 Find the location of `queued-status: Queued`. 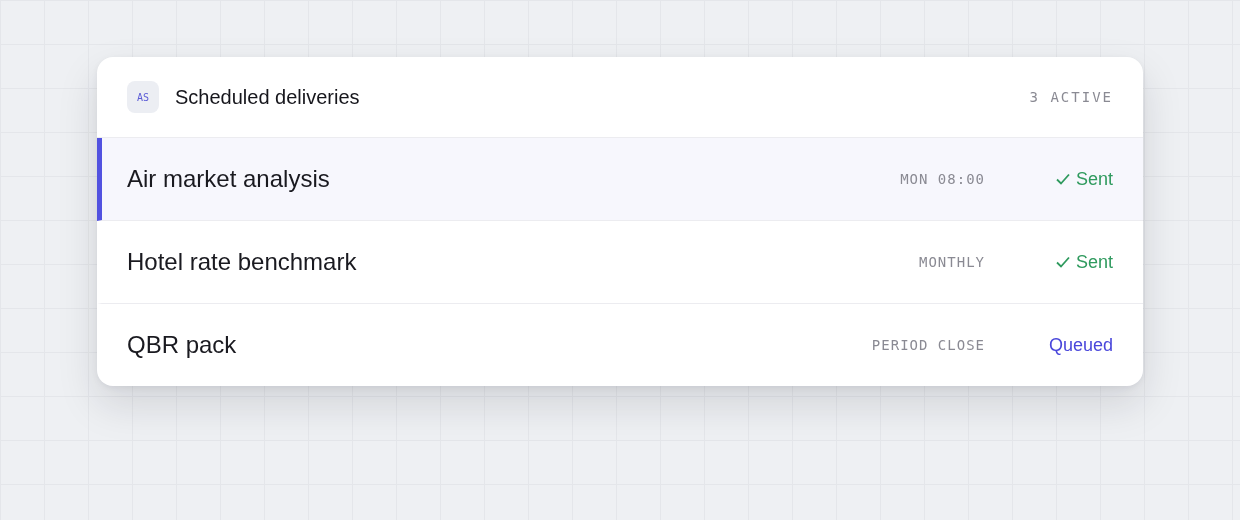

queued-status: Queued is located at coordinates (1080, 345).